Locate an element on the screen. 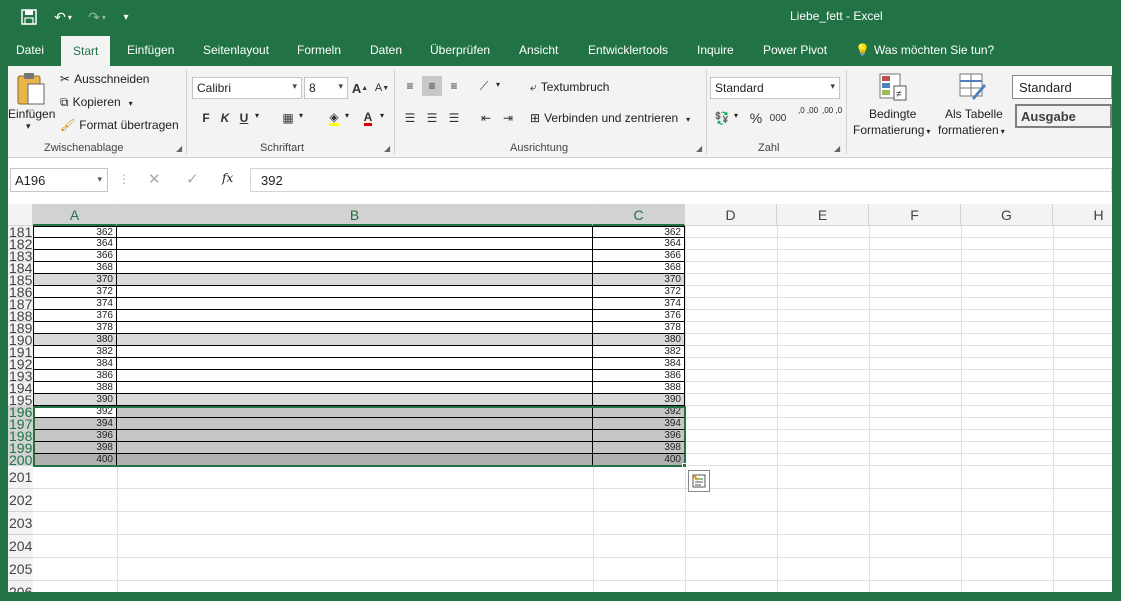 Image resolution: width=1121 pixels, height=601 pixels. fill-color-icon: ◈ is located at coordinates (334, 118).